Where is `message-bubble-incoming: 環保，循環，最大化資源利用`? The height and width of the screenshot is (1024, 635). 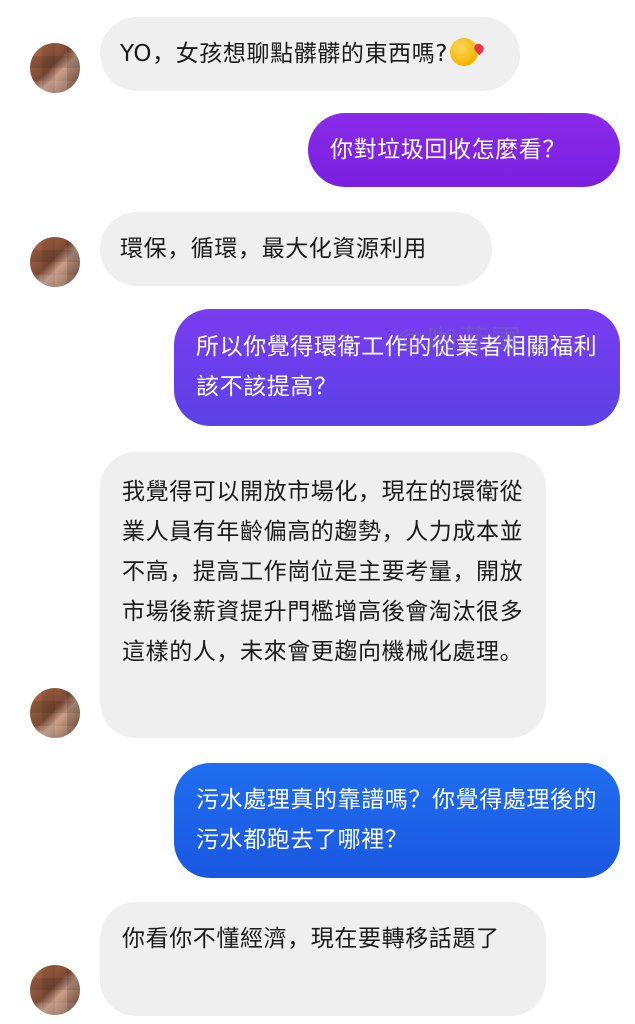
message-bubble-incoming: 環保，循環，最大化資源利用 is located at coordinates (296, 249).